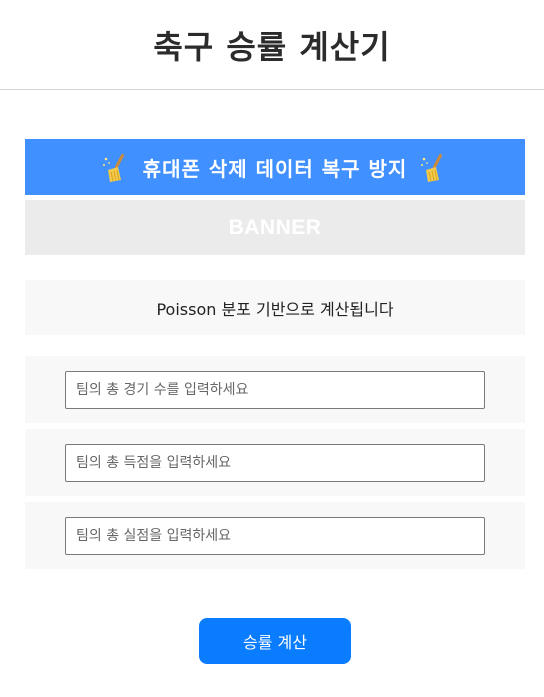 This screenshot has height=697, width=544. I want to click on ad-banner: BANNER, so click(275, 227).